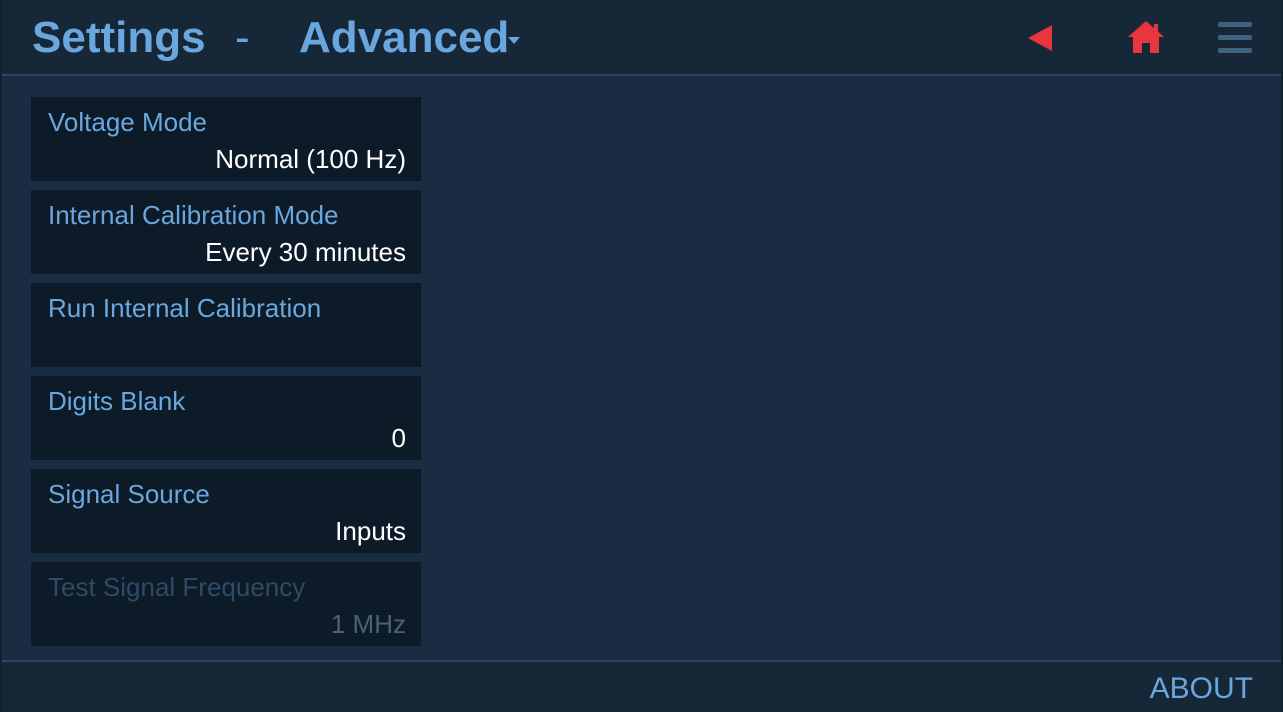 This screenshot has width=1283, height=712. What do you see at coordinates (514, 40) in the screenshot?
I see `caret-down-icon` at bounding box center [514, 40].